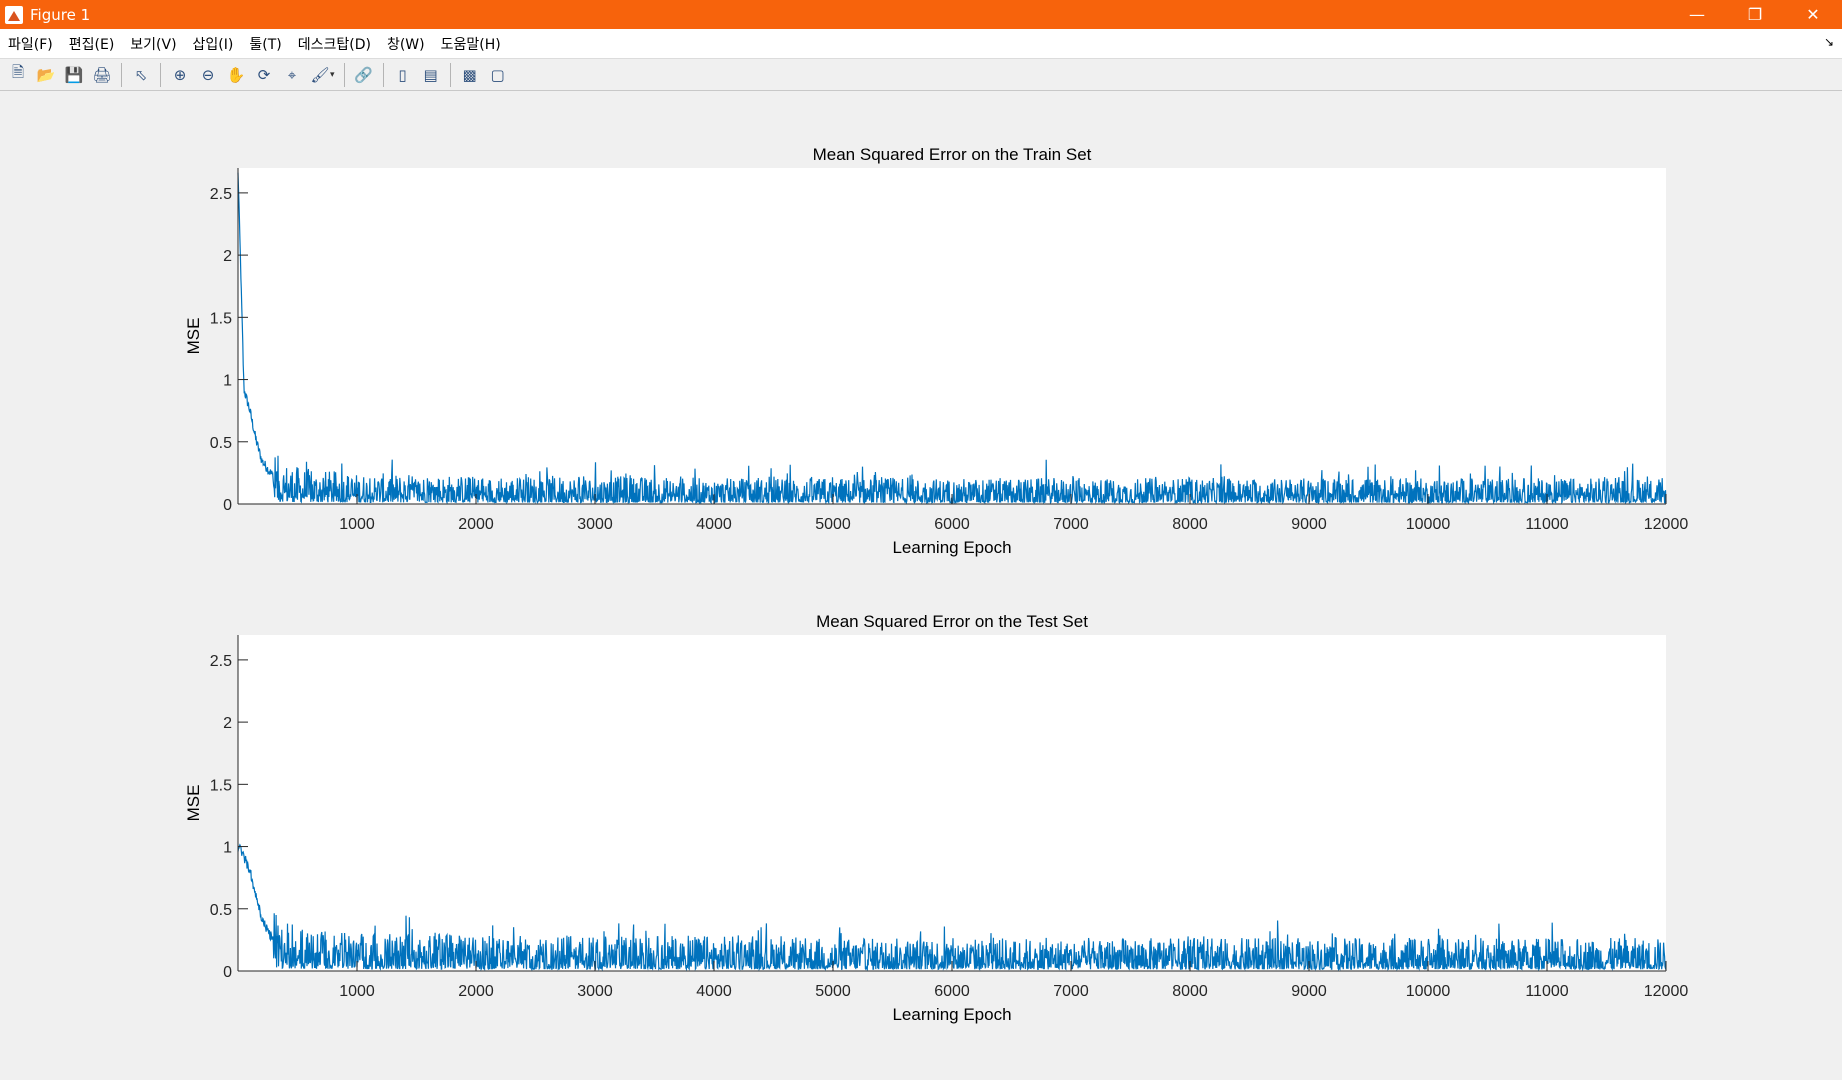 The height and width of the screenshot is (1080, 1842). What do you see at coordinates (406, 44) in the screenshot?
I see `menu-window: 창(W)` at bounding box center [406, 44].